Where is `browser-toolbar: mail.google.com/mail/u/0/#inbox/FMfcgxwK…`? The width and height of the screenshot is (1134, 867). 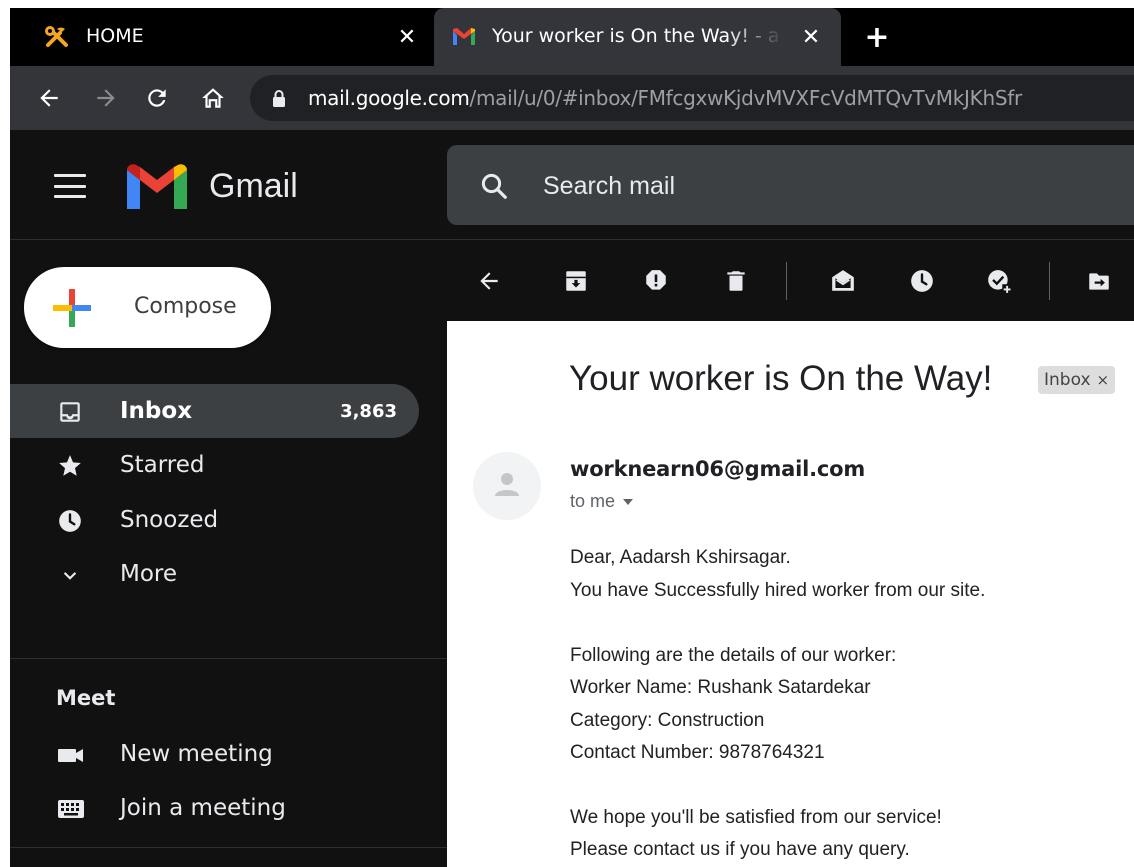
browser-toolbar: mail.google.com/mail/u/0/#inbox/FMfcgxwK… is located at coordinates (572, 98).